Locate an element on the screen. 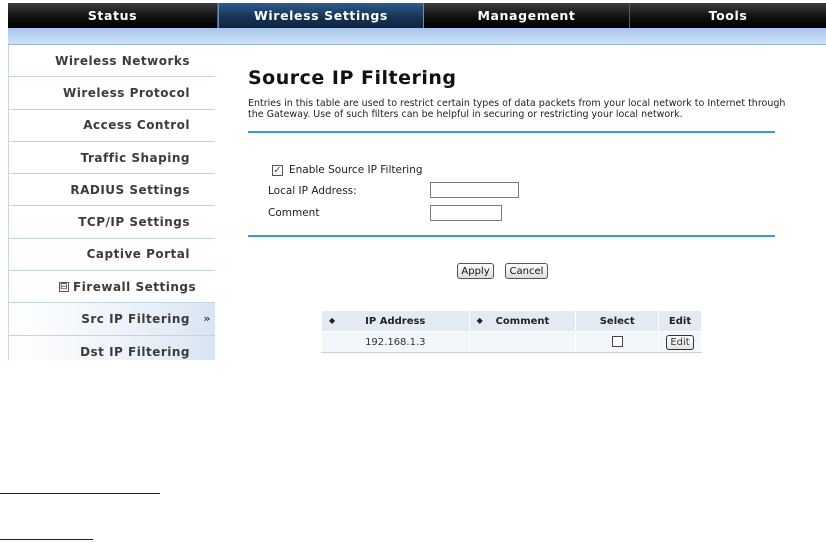 This screenshot has width=826, height=543. sidebar-item-wireless-networks: Wireless Networks is located at coordinates (112, 61).